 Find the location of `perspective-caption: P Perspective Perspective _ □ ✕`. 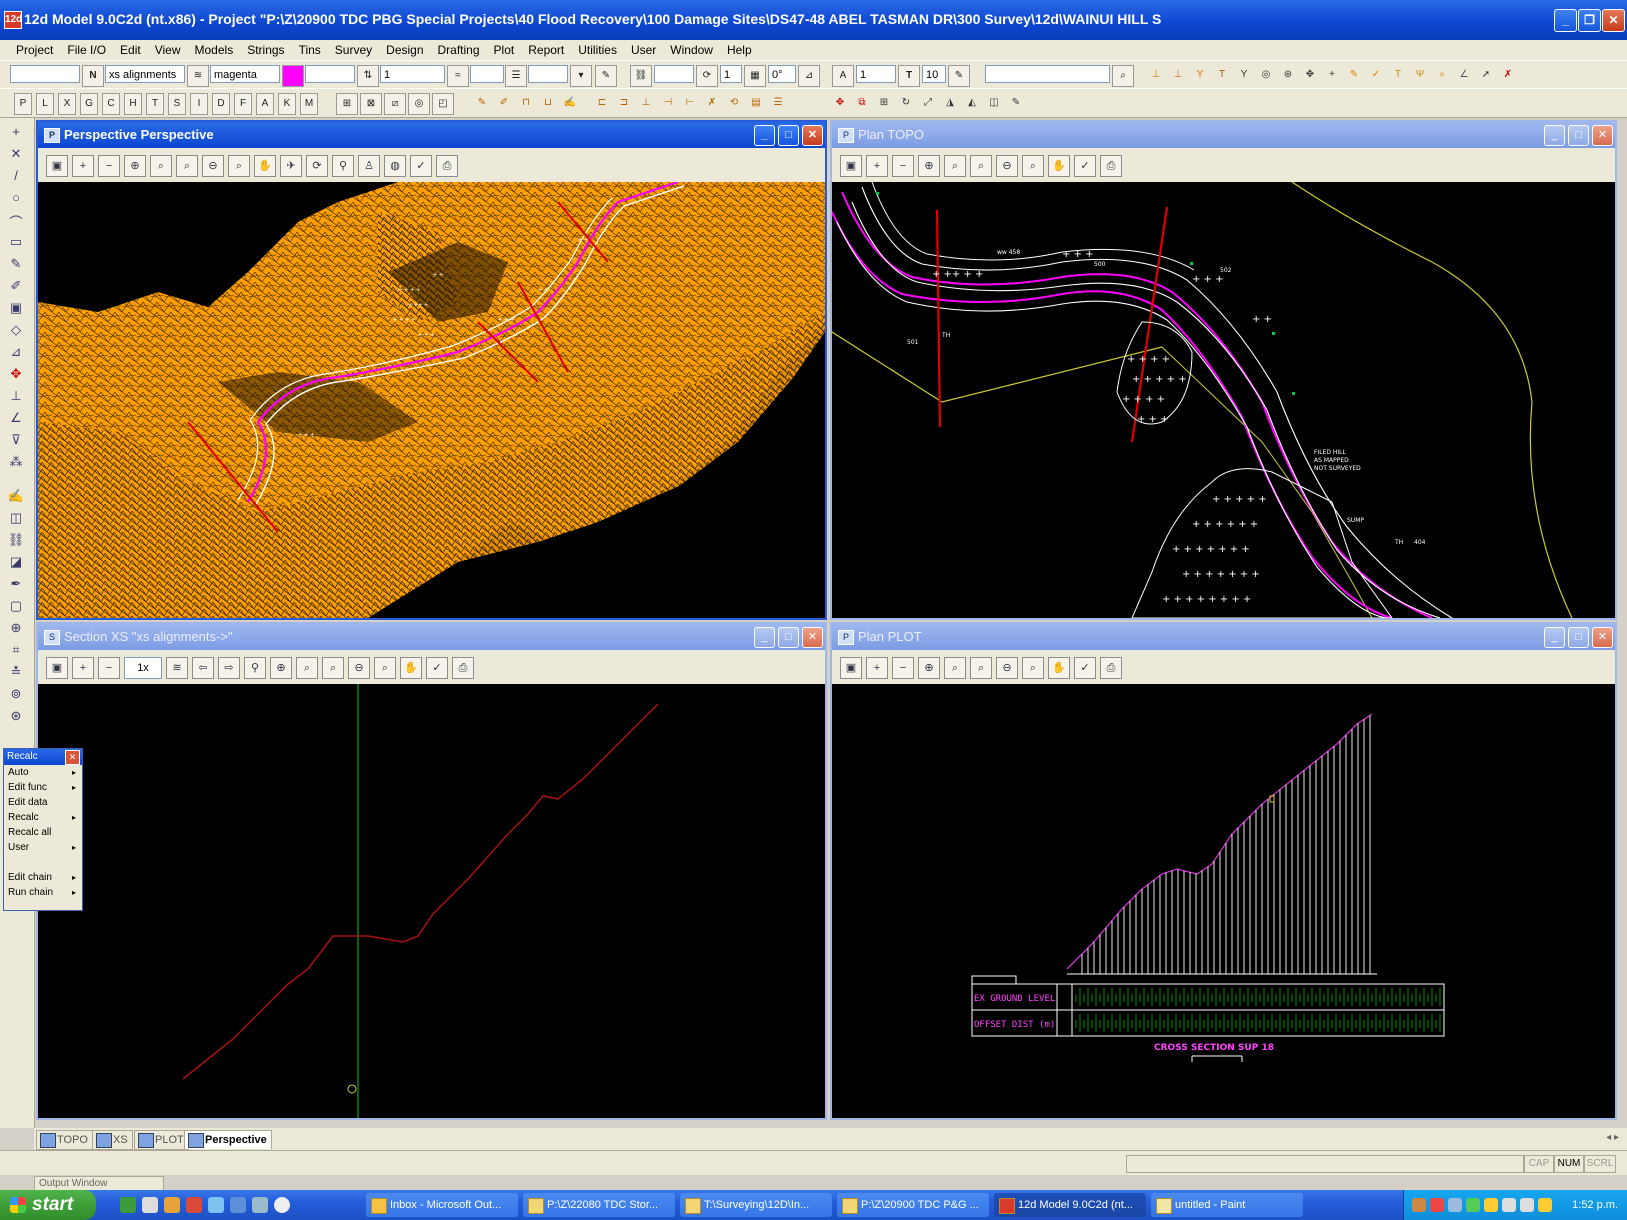

perspective-caption: P Perspective Perspective _ □ ✕ is located at coordinates (431, 135).